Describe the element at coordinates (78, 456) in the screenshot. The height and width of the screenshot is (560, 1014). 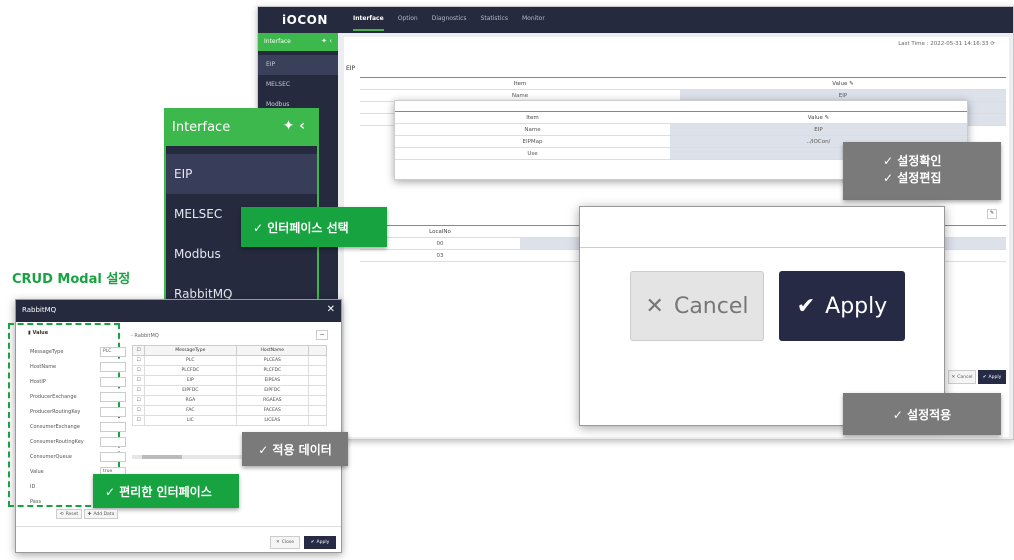
I see `form-row: ConsumerQueue` at that location.